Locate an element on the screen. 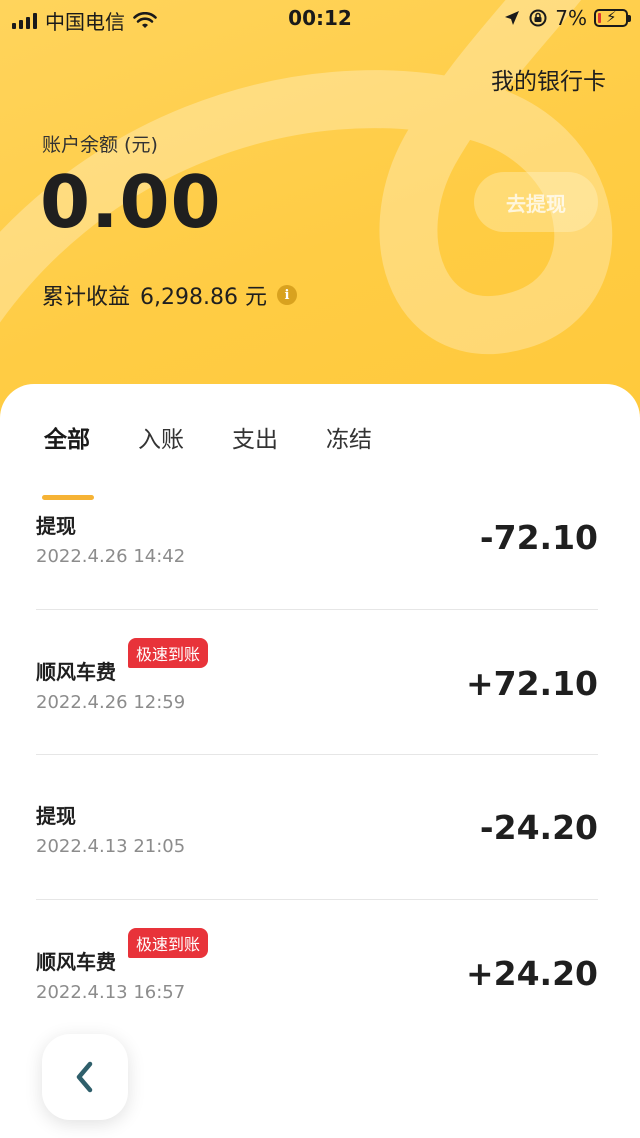 The width and height of the screenshot is (640, 1138). status-bar: 中国电信 00:12 7% ⚡ is located at coordinates (320, 19).